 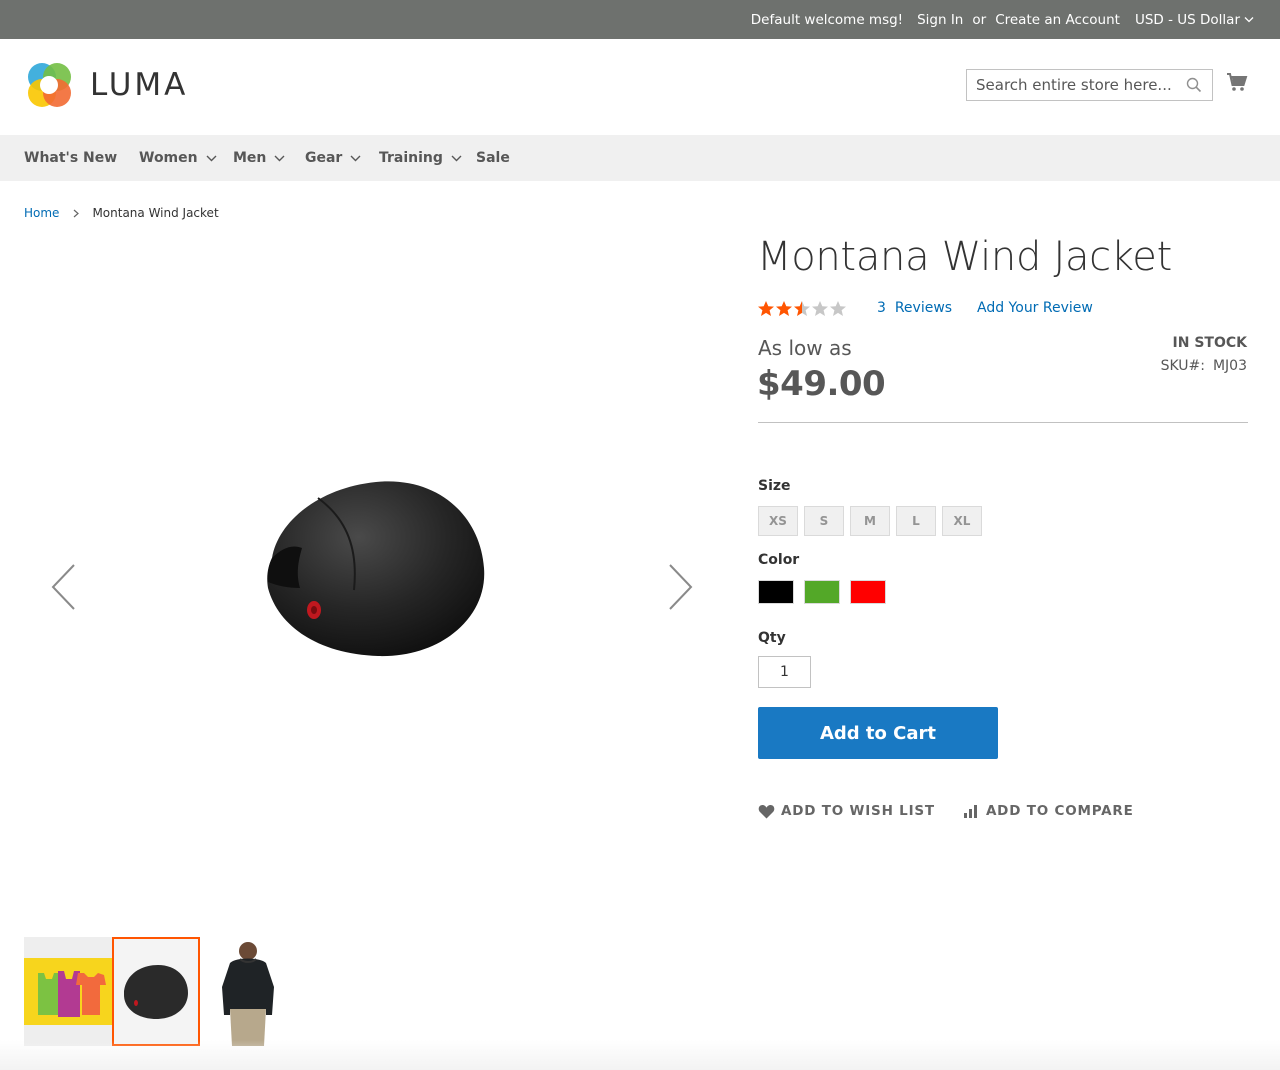 I want to click on reviews-link: 3 Reviews, so click(x=914, y=308).